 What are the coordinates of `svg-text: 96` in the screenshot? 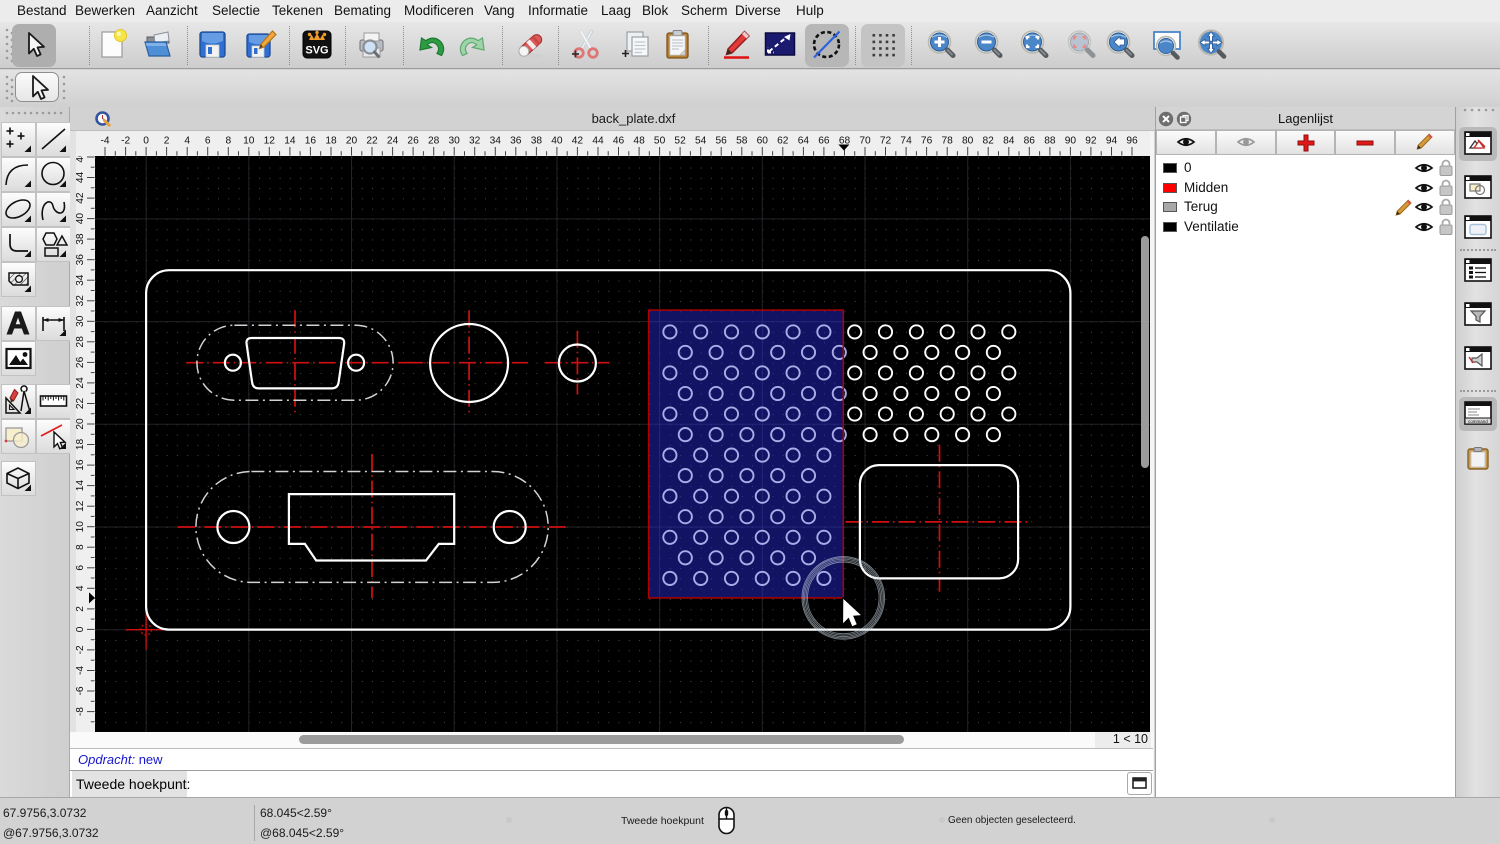 It's located at (1132, 141).